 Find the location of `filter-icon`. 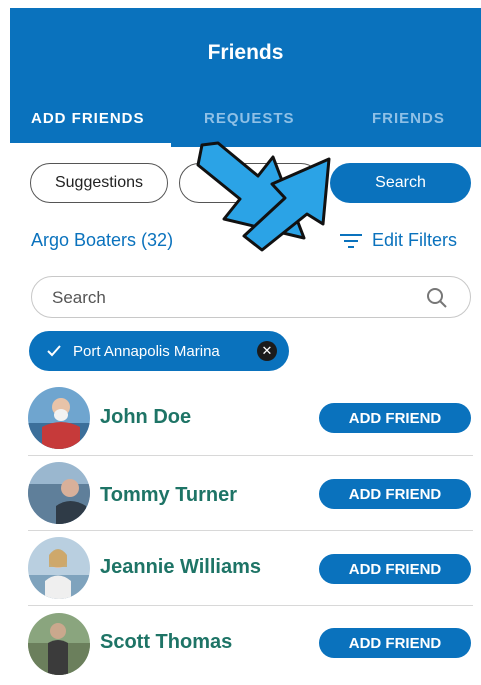

filter-icon is located at coordinates (351, 240).